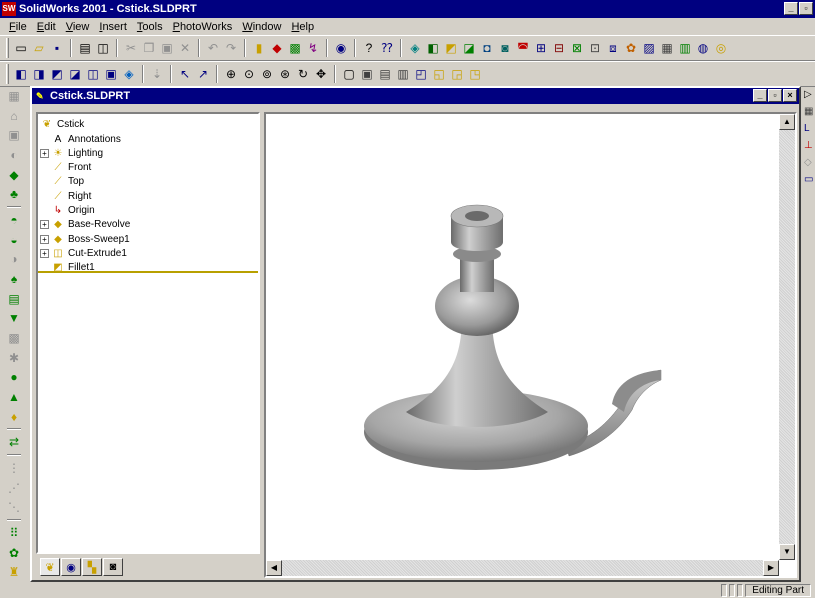 Image resolution: width=815 pixels, height=598 pixels. Describe the element at coordinates (559, 48) in the screenshot. I see `feature-9-icon: ⊟` at that location.